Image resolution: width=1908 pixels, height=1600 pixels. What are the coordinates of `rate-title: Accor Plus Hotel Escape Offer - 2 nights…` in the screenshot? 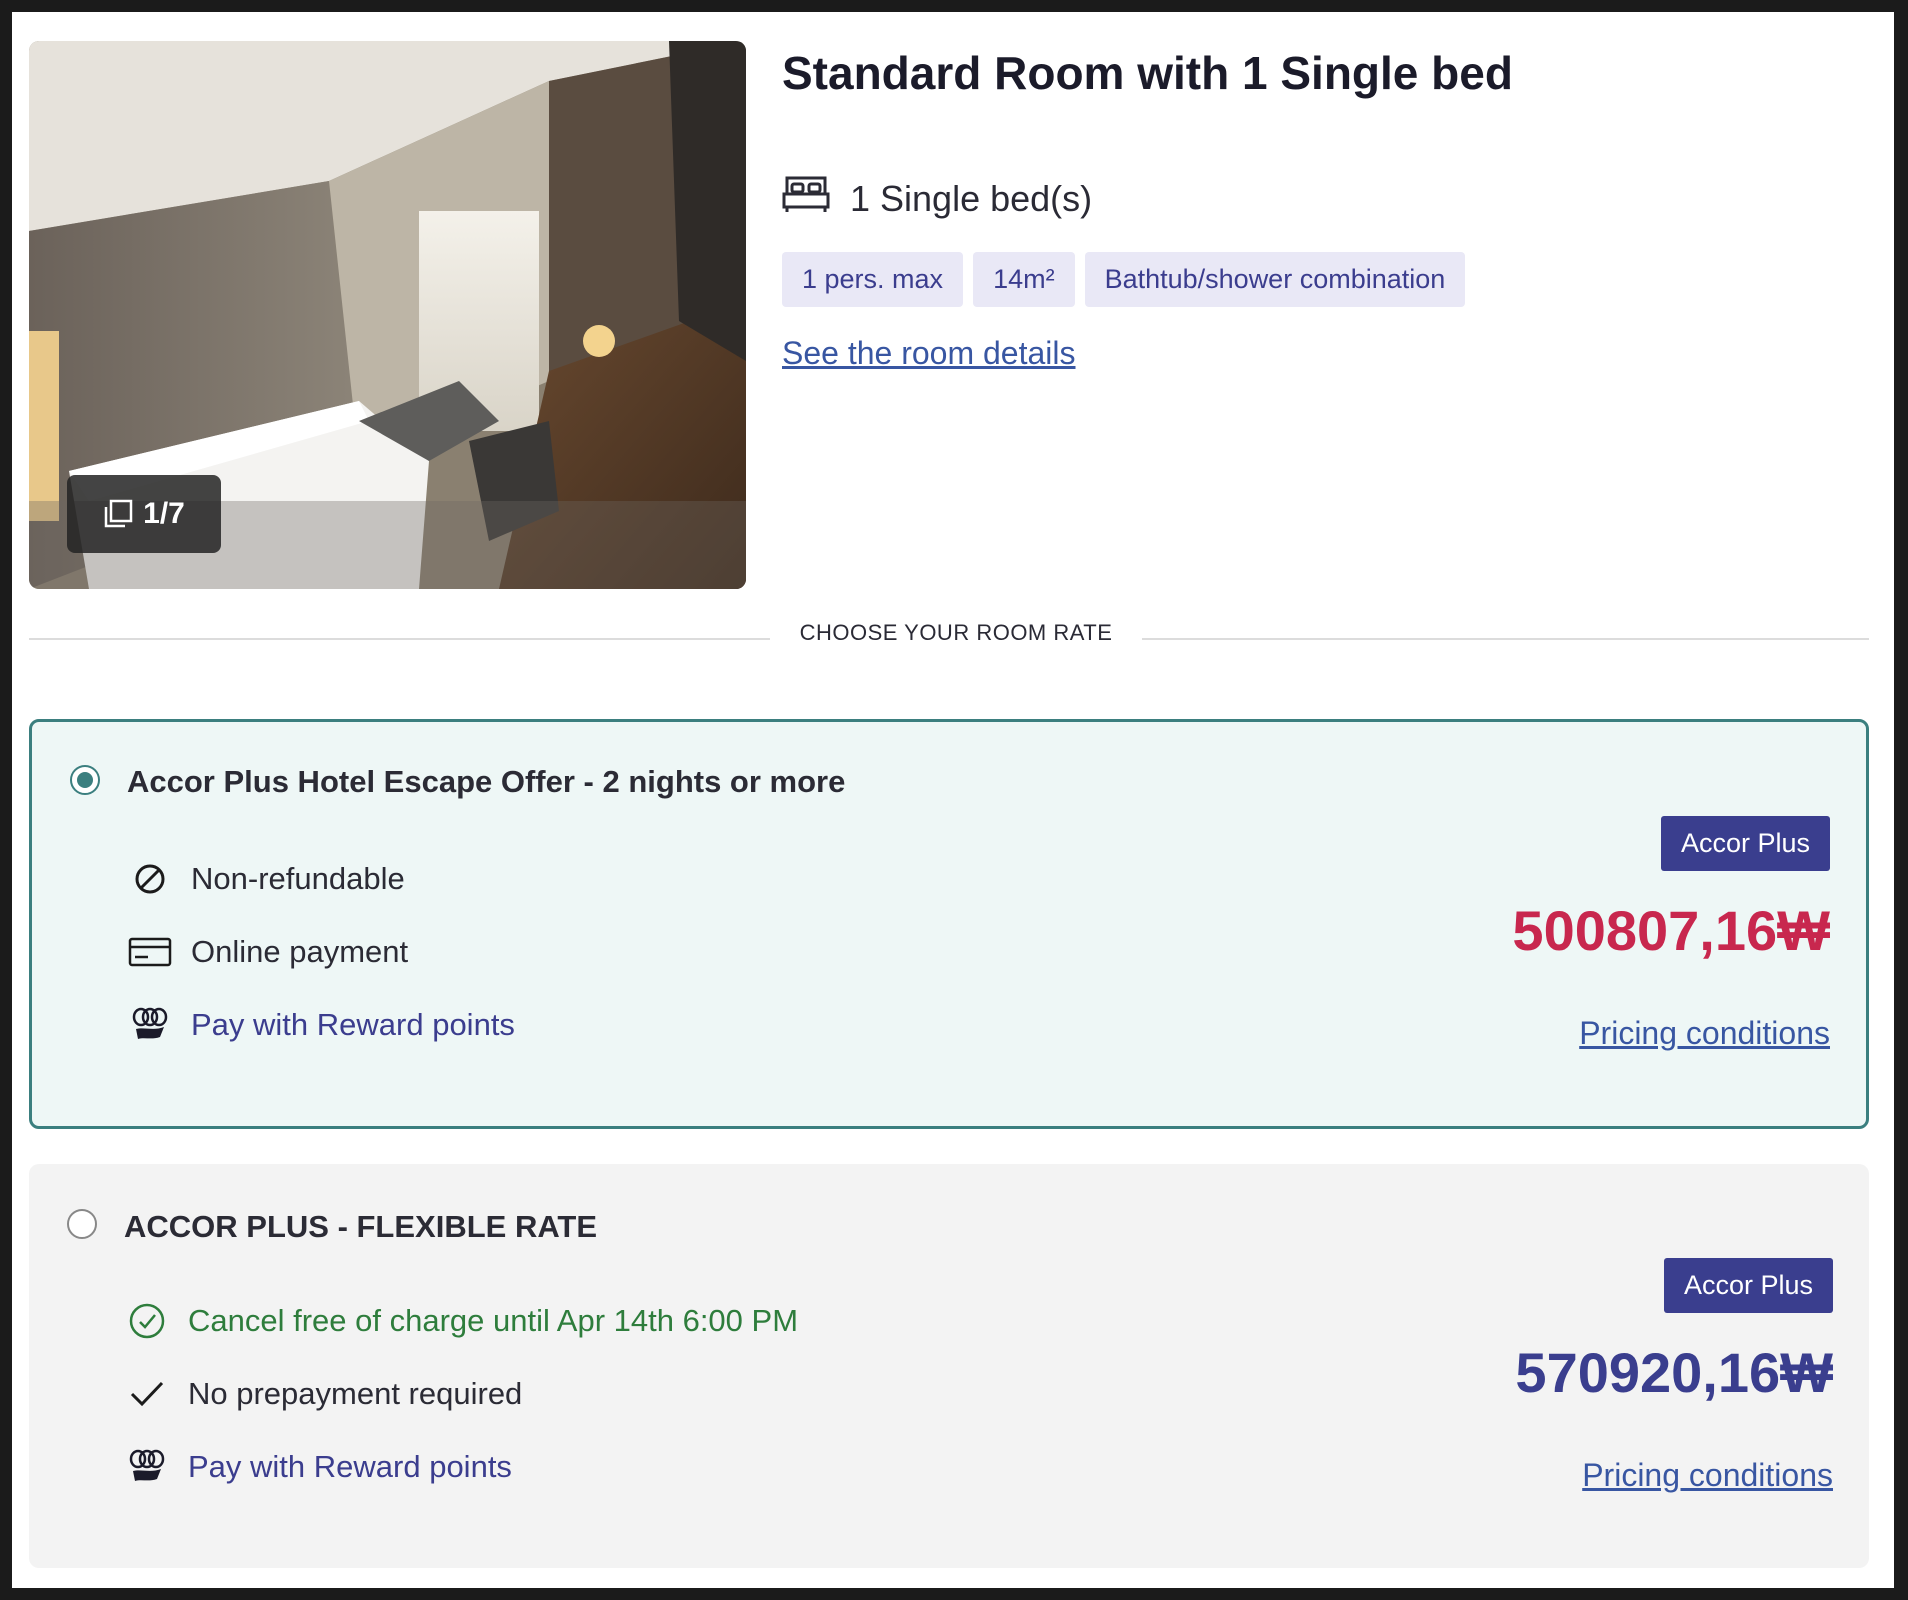 It's located at (486, 781).